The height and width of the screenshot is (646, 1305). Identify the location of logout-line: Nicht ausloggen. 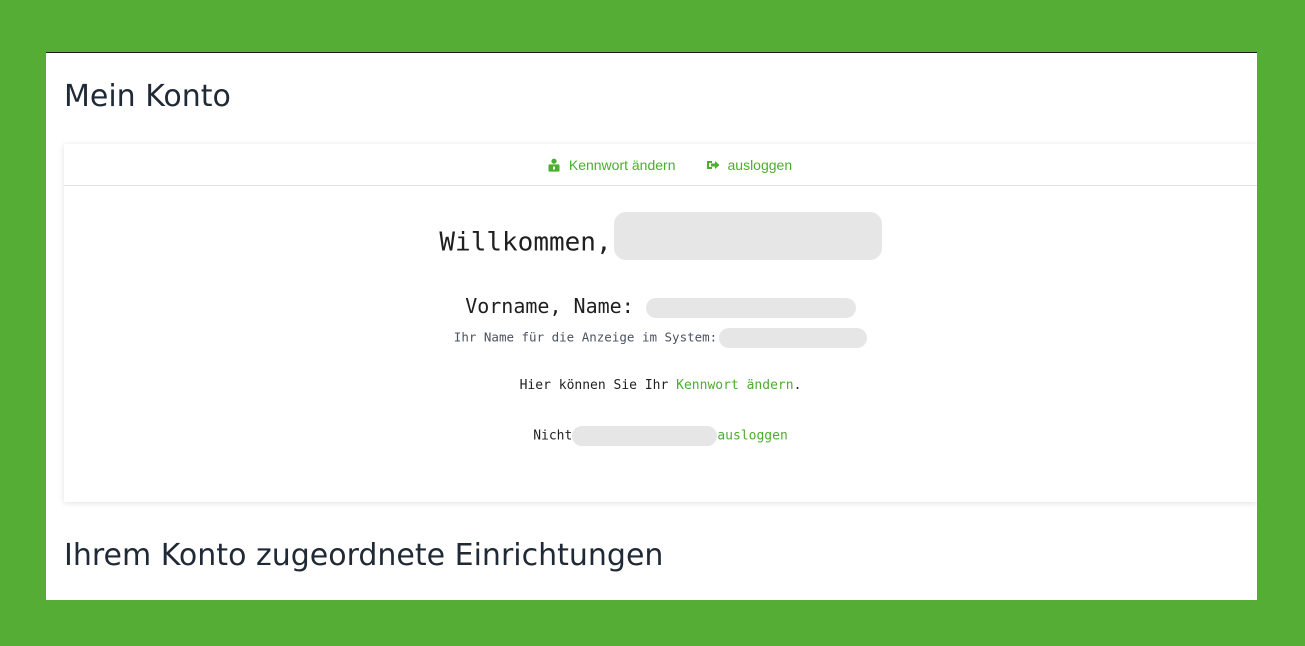
(660, 436).